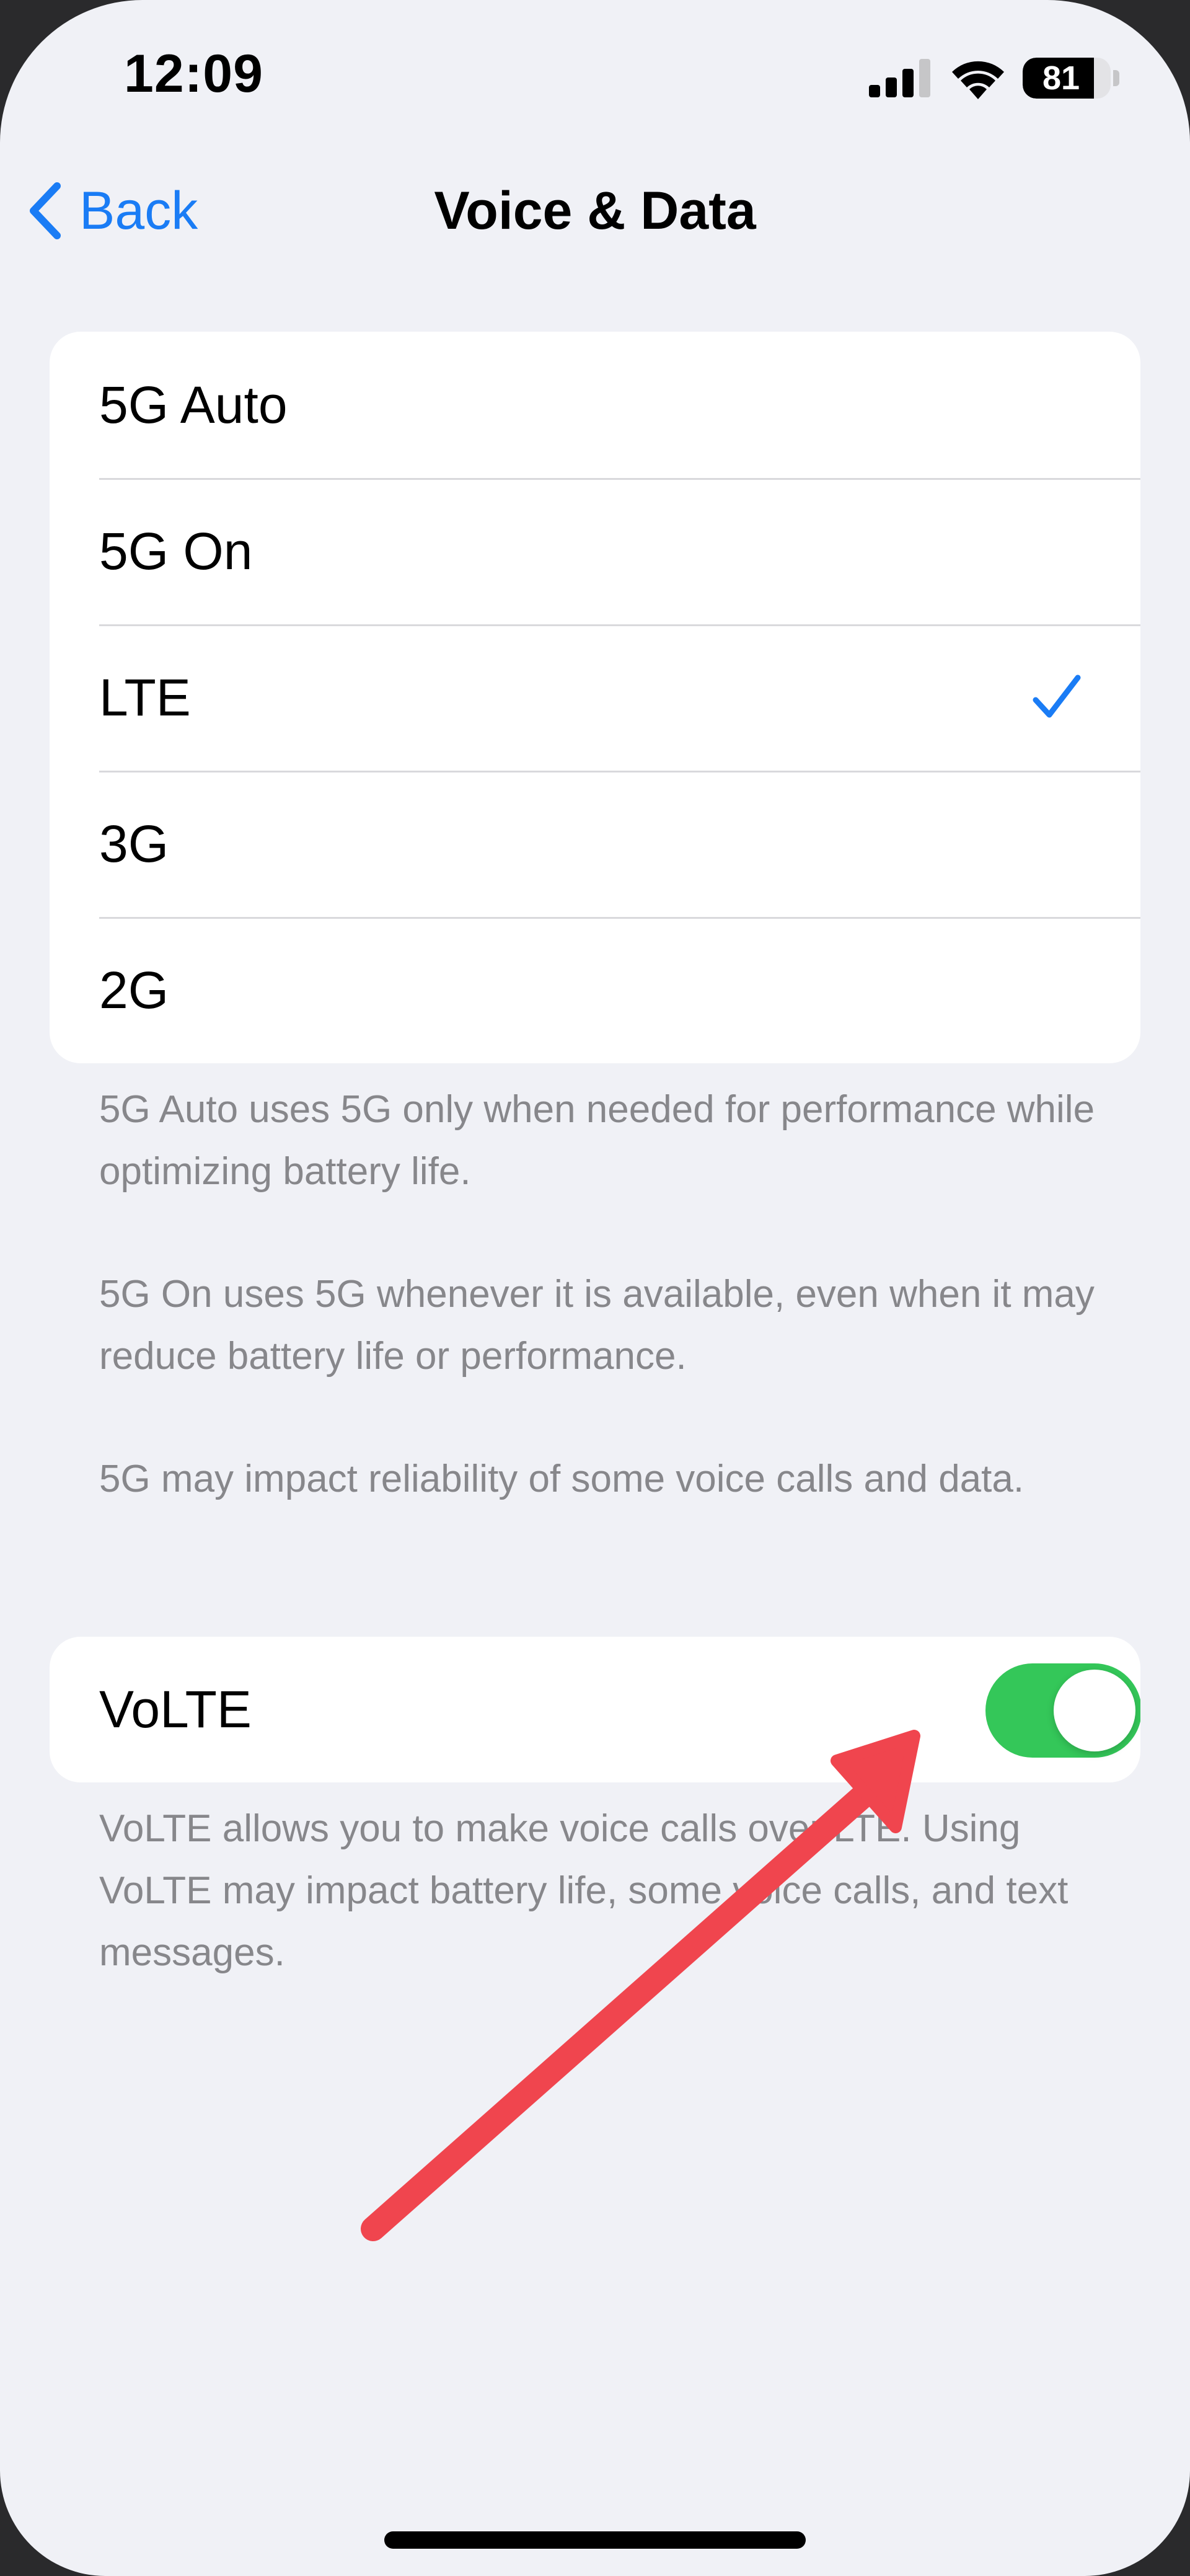 This screenshot has width=1190, height=2576. Describe the element at coordinates (193, 405) in the screenshot. I see `option-label: 5G Auto` at that location.